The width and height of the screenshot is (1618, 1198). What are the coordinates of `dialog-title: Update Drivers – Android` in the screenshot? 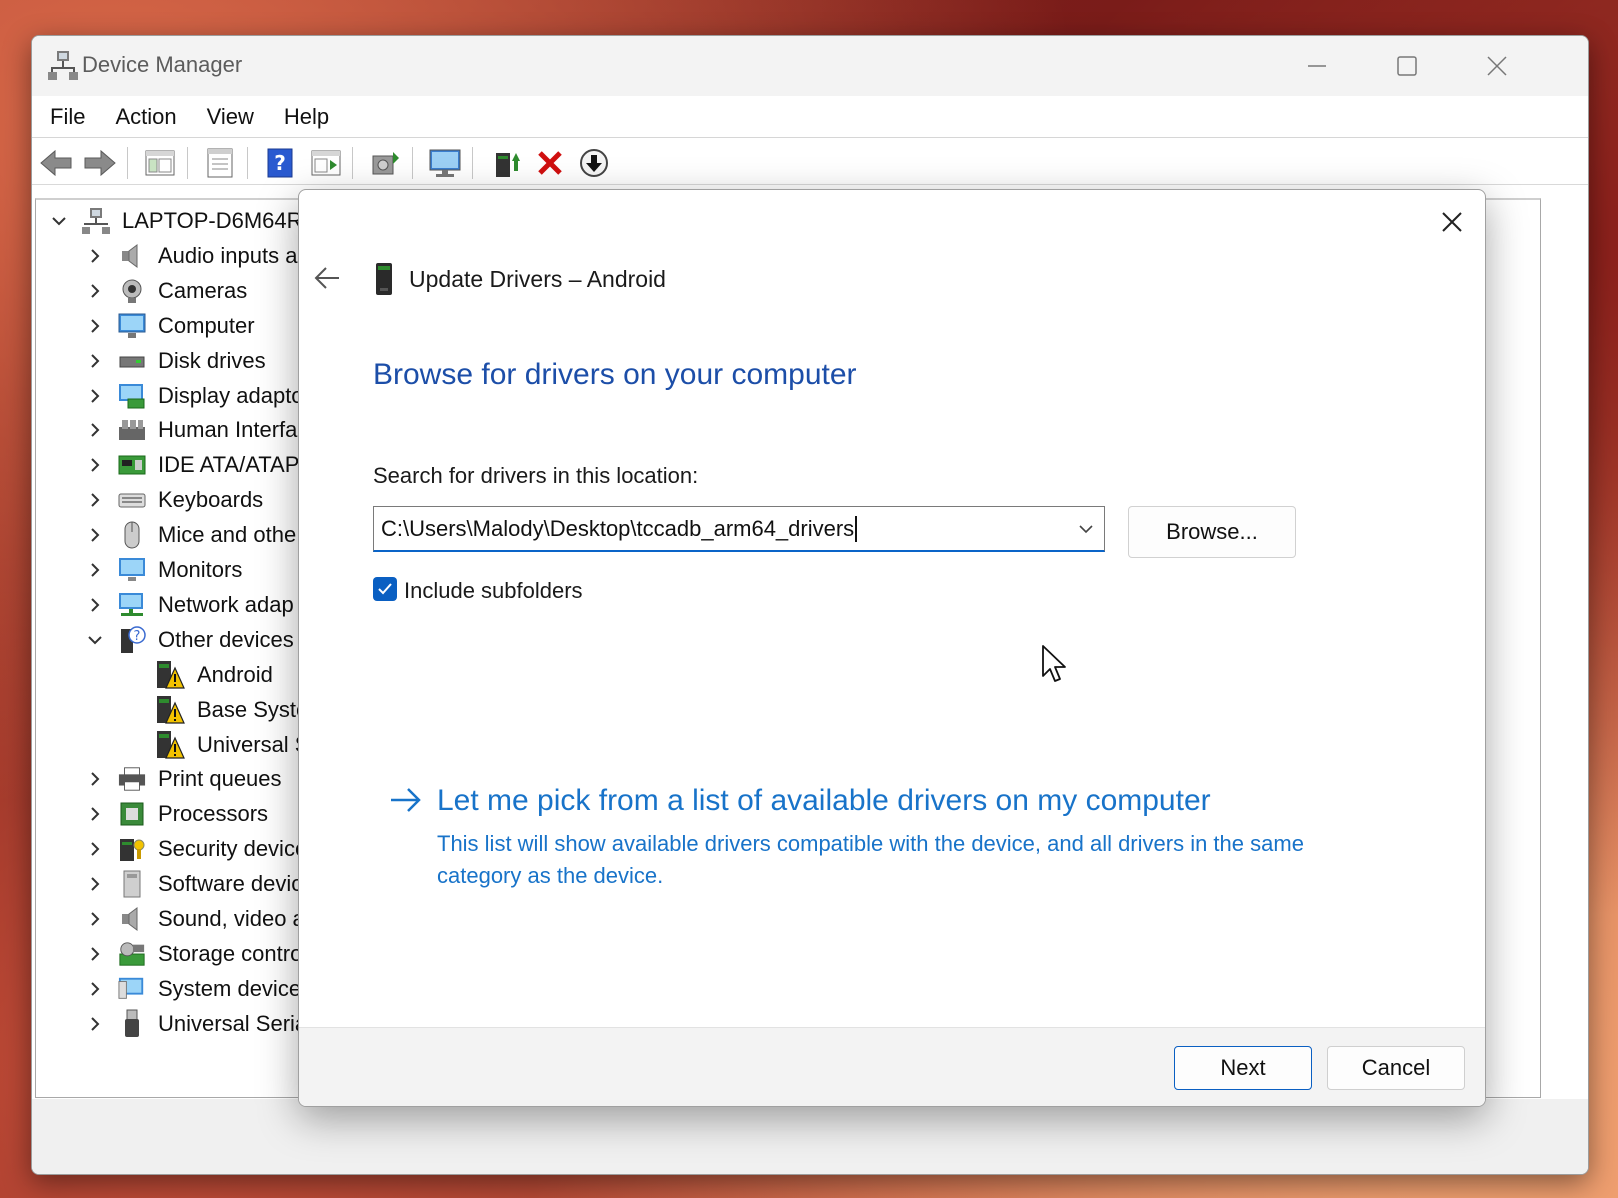 It's located at (537, 279).